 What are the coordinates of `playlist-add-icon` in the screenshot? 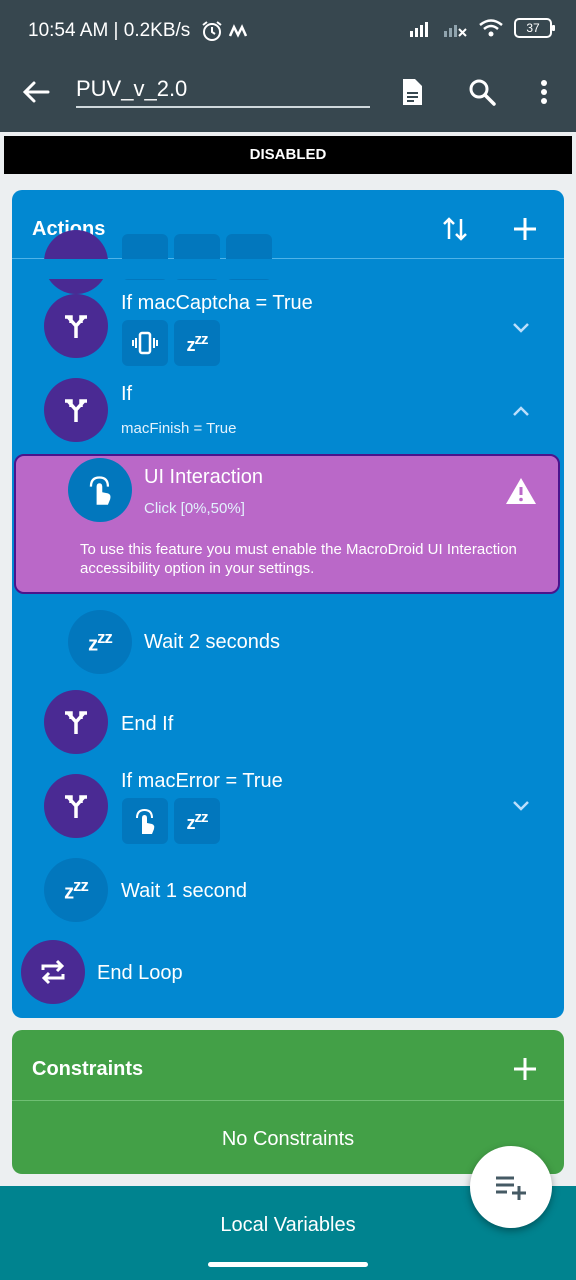 It's located at (511, 1188).